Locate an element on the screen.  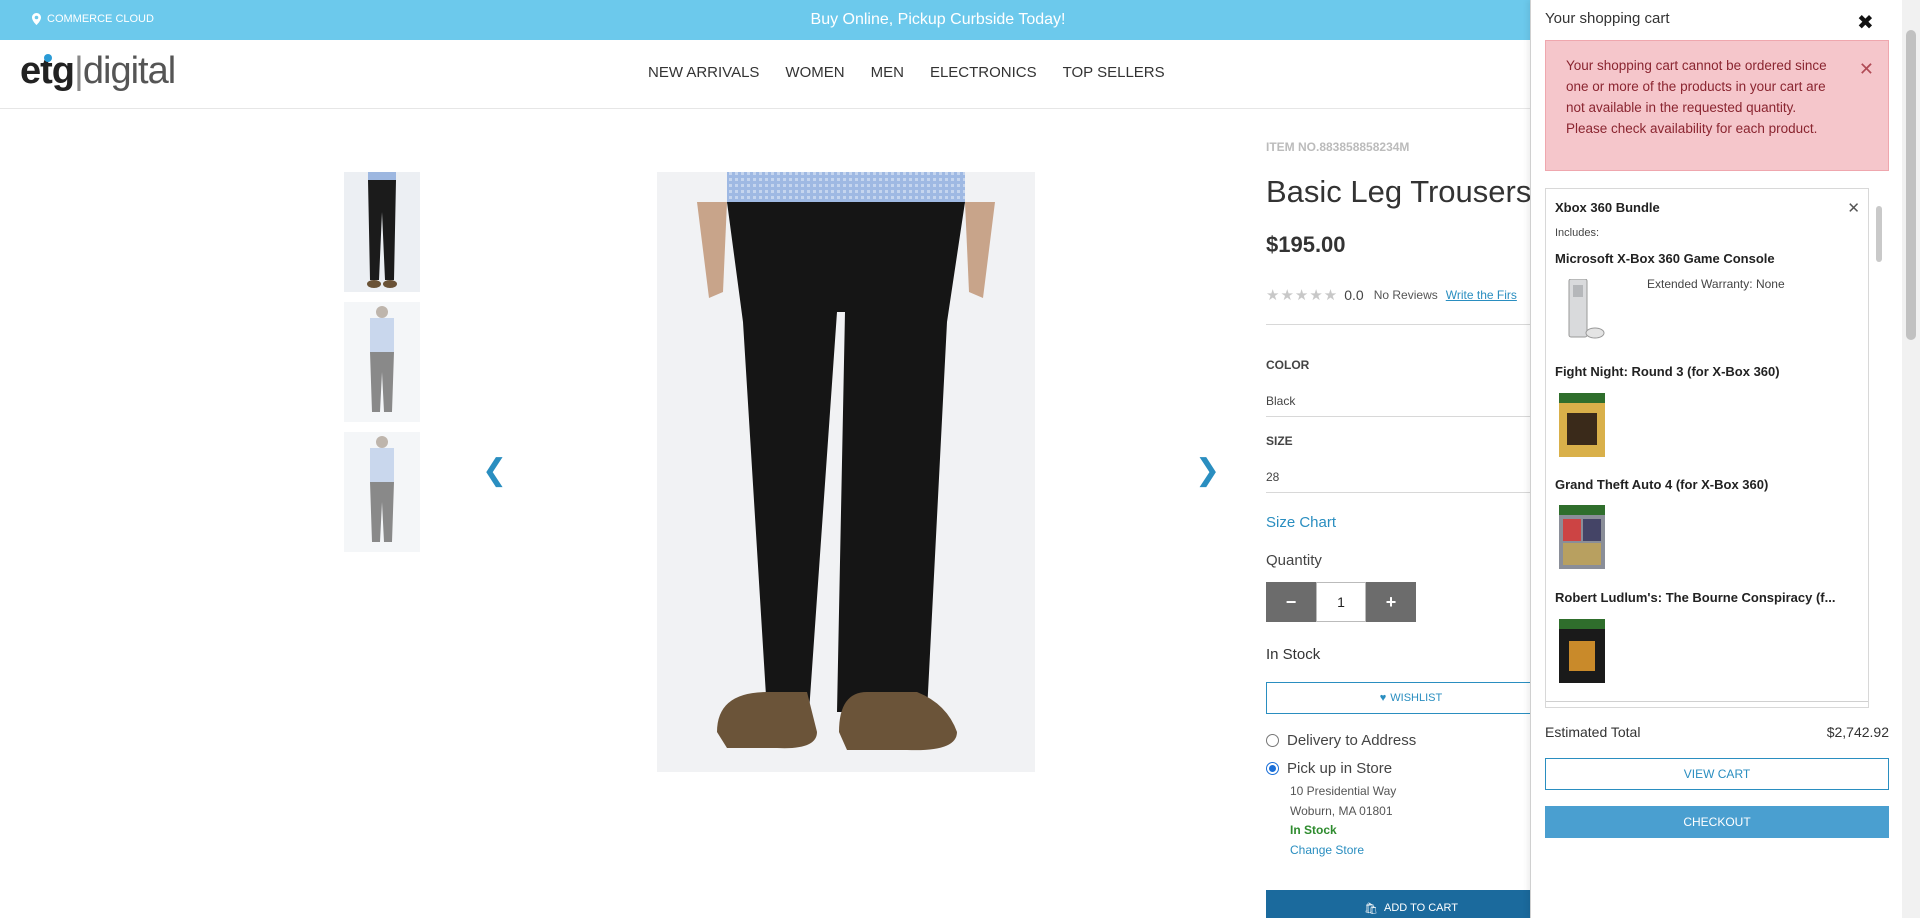
delivery-label: Delivery to Address is located at coordinates (1352, 740).